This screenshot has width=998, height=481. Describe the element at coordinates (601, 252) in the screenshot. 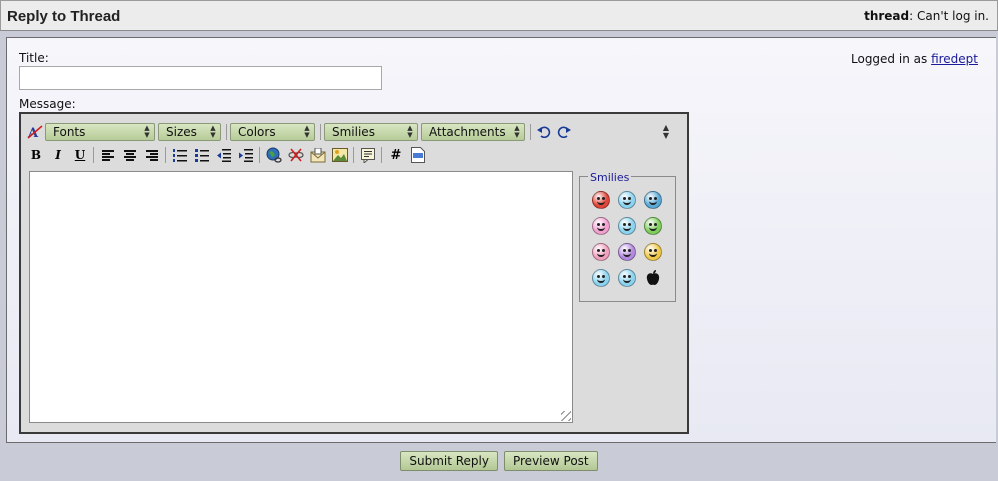

I see `smiley-sad-icon` at that location.